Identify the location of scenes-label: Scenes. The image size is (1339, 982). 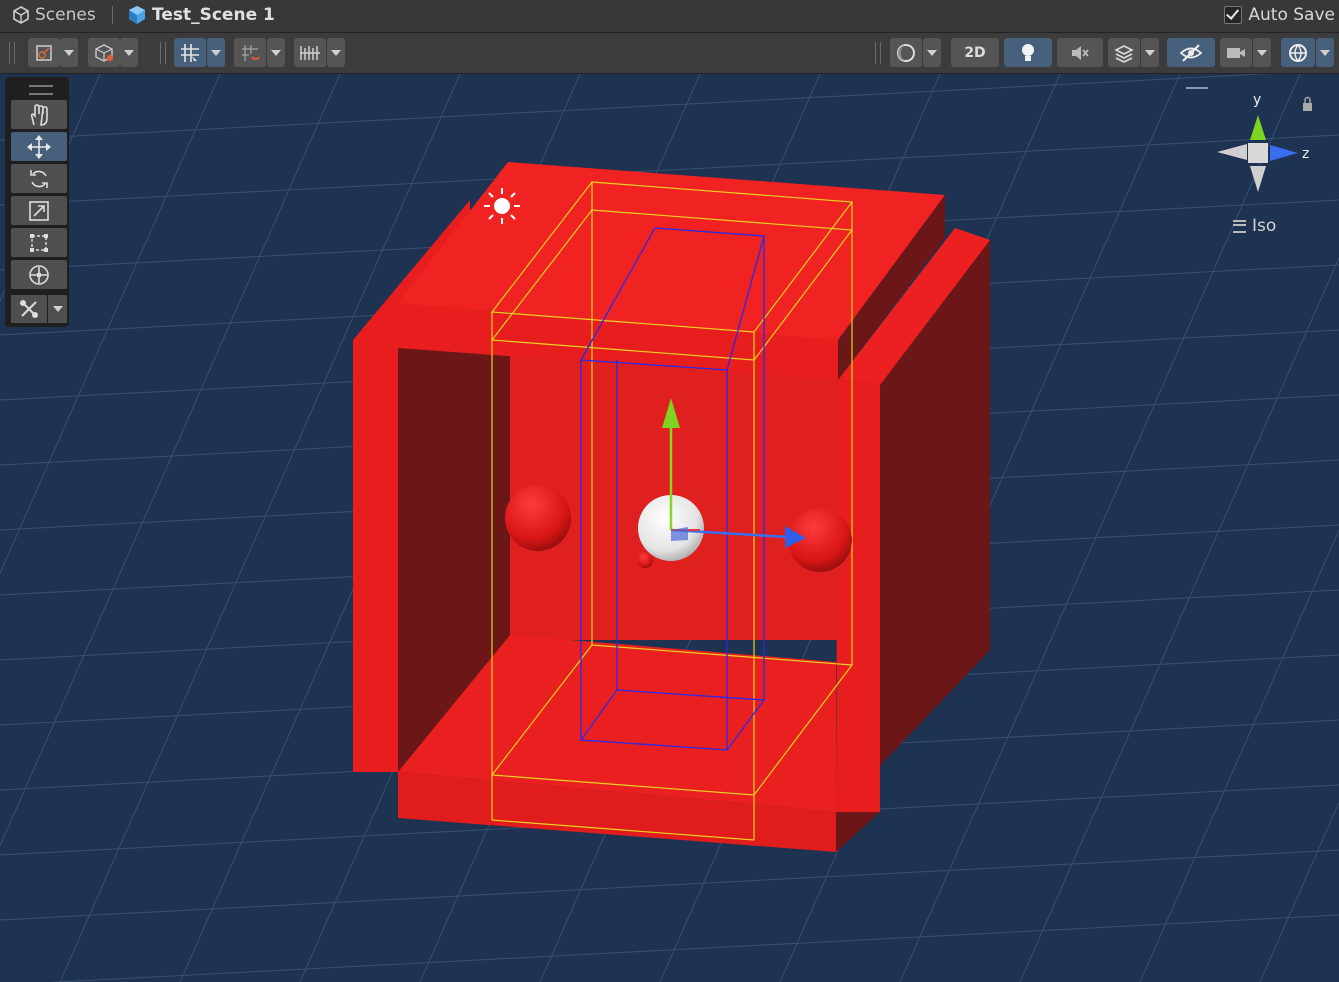
(65, 15).